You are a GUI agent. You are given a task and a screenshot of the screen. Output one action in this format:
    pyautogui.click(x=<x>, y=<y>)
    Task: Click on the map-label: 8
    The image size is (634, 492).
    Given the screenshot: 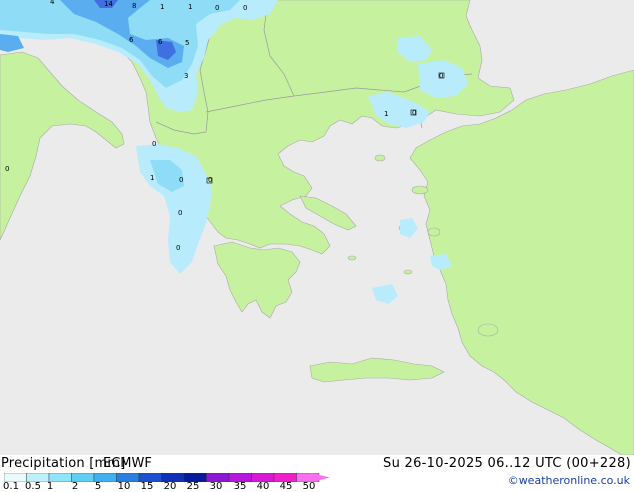 What is the action you would take?
    pyautogui.click(x=134, y=6)
    